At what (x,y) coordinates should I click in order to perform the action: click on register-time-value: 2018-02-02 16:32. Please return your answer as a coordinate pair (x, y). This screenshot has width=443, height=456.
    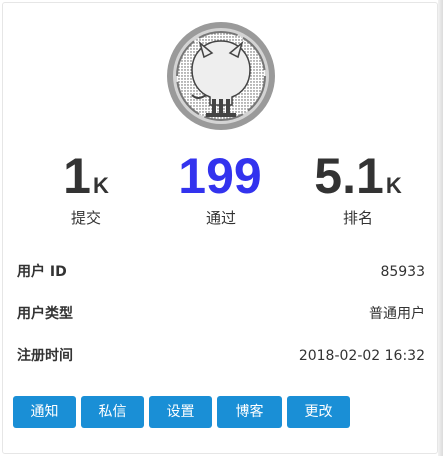
    Looking at the image, I should click on (361, 356).